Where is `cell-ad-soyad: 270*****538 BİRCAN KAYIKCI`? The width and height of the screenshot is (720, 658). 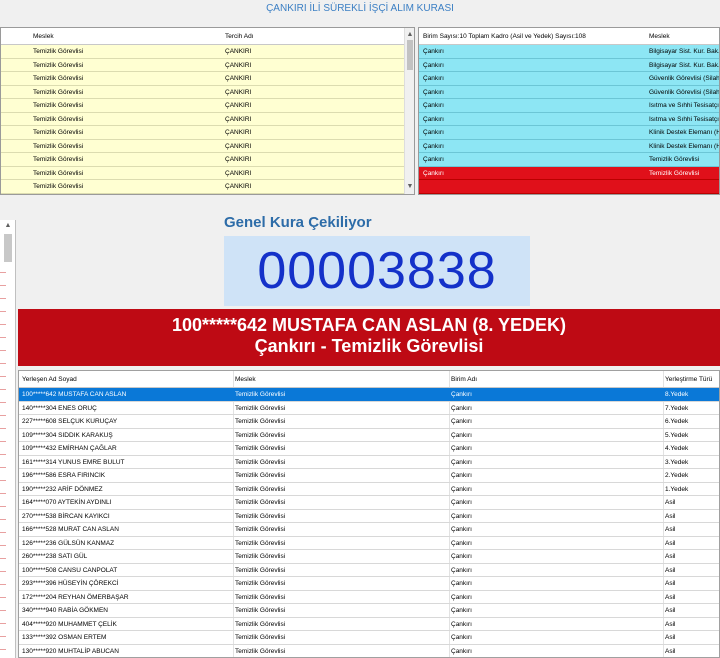
cell-ad-soyad: 270*****538 BİRCAN KAYIKCI is located at coordinates (66, 516).